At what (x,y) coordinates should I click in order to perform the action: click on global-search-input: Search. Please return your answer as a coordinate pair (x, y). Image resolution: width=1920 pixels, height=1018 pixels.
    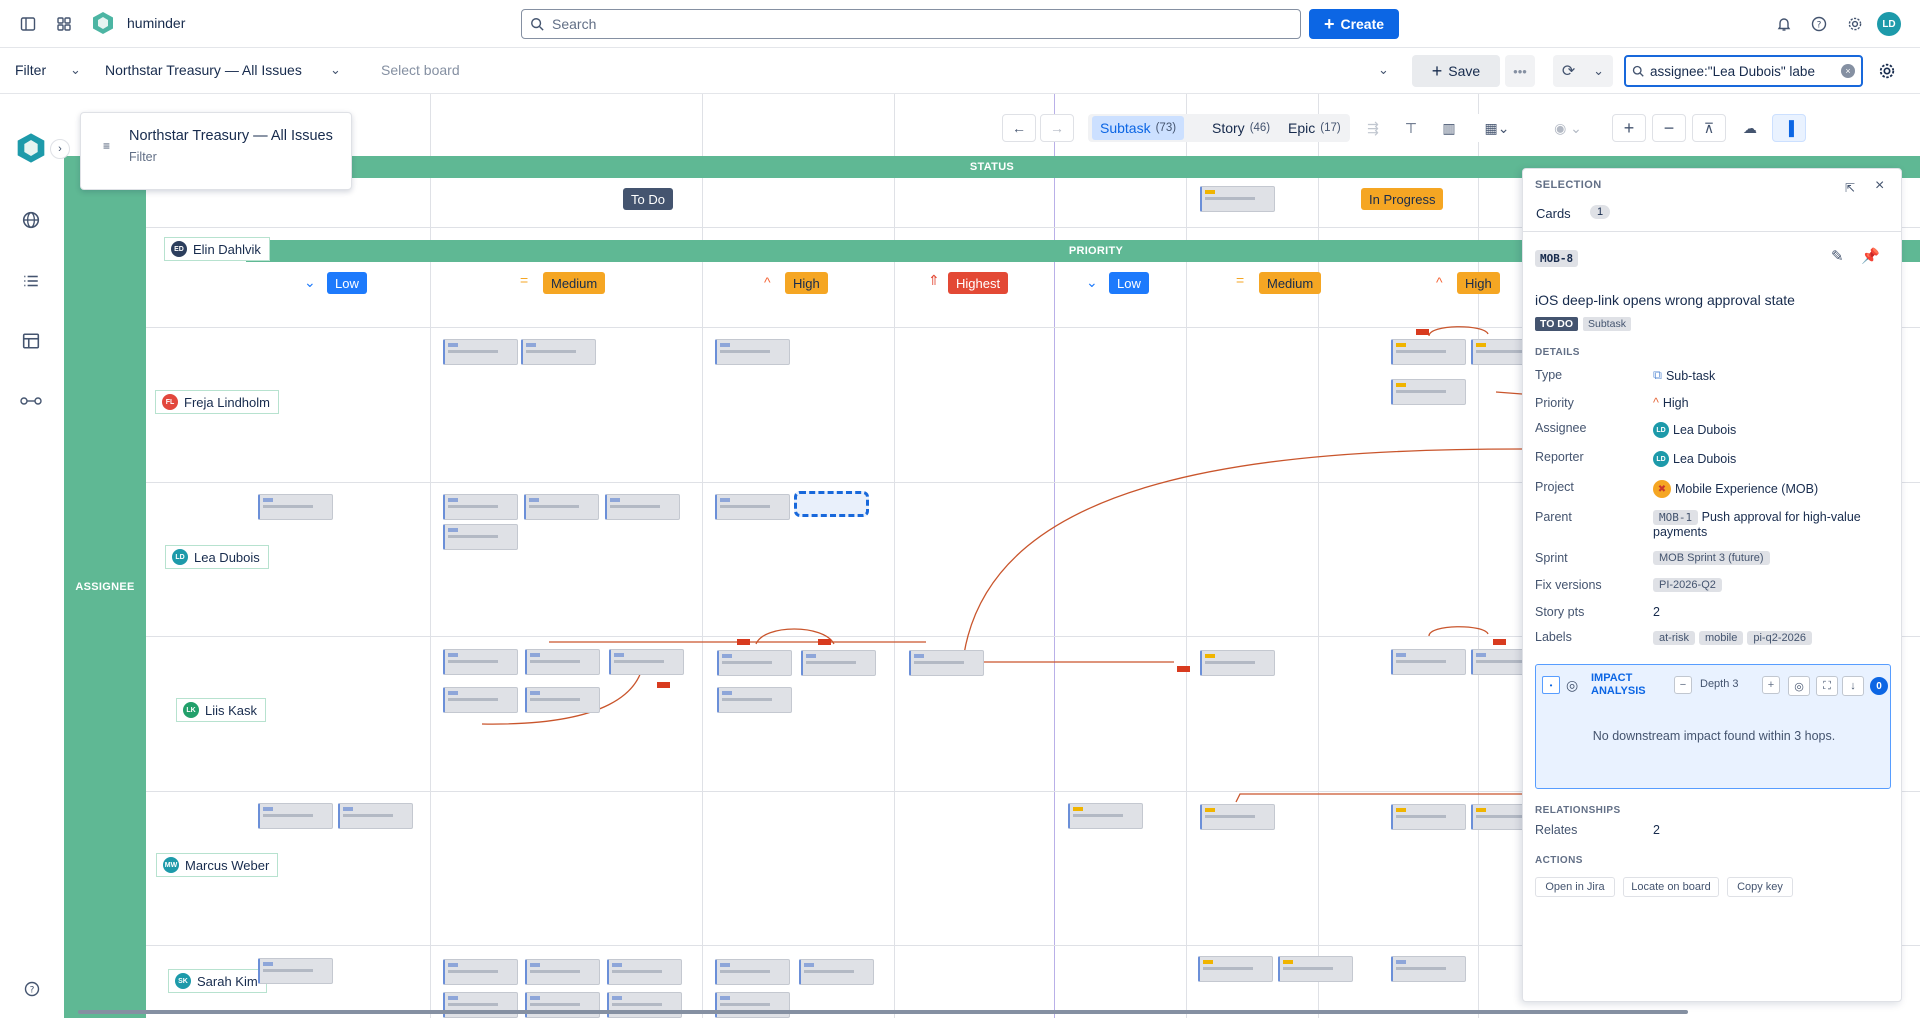
    Looking at the image, I should click on (911, 24).